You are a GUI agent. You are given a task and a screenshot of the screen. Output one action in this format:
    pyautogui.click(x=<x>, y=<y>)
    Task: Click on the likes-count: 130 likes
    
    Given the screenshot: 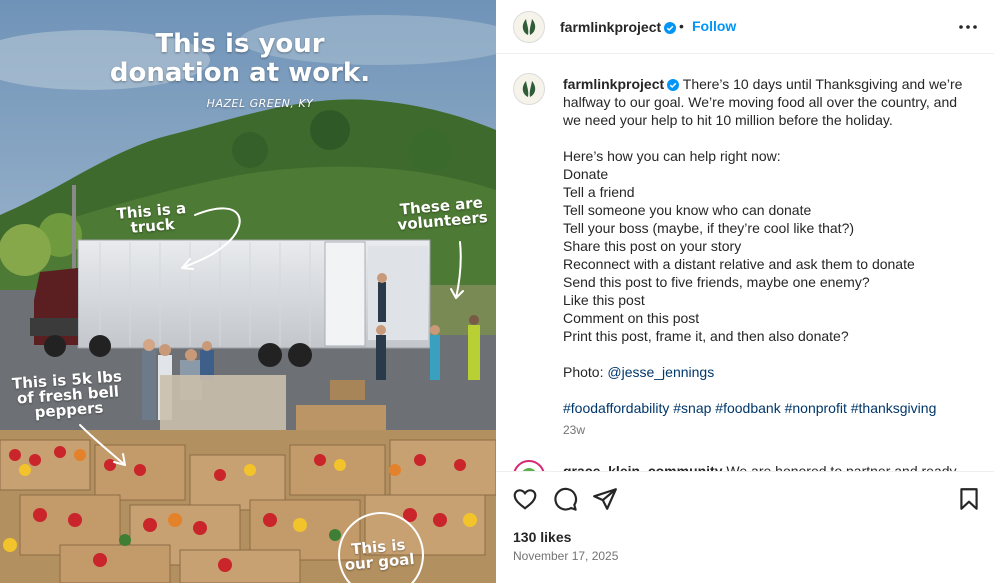 What is the action you would take?
    pyautogui.click(x=542, y=537)
    